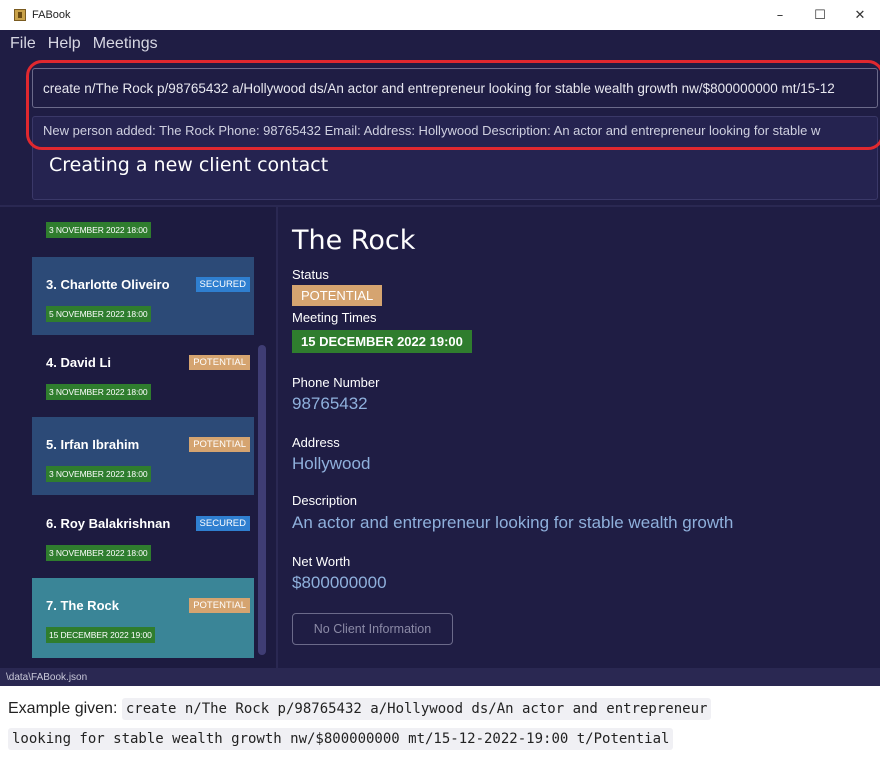 This screenshot has width=880, height=781. What do you see at coordinates (108, 523) in the screenshot?
I see `client-name: 6. Roy Balakrishnan` at bounding box center [108, 523].